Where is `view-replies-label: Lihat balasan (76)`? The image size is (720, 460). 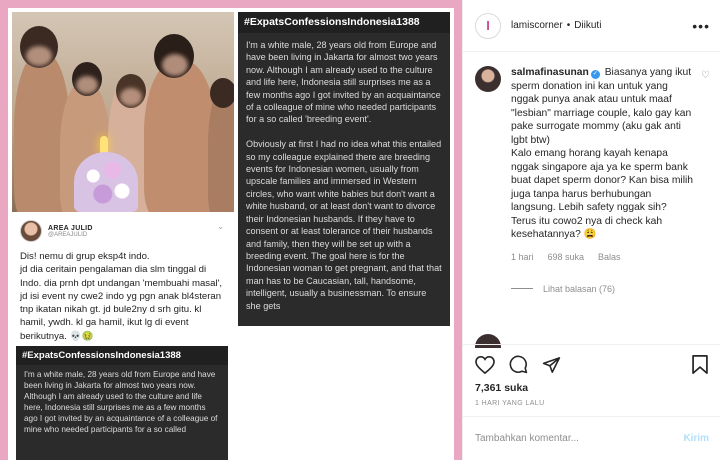
view-replies-label: Lihat balasan (76) is located at coordinates (579, 288).